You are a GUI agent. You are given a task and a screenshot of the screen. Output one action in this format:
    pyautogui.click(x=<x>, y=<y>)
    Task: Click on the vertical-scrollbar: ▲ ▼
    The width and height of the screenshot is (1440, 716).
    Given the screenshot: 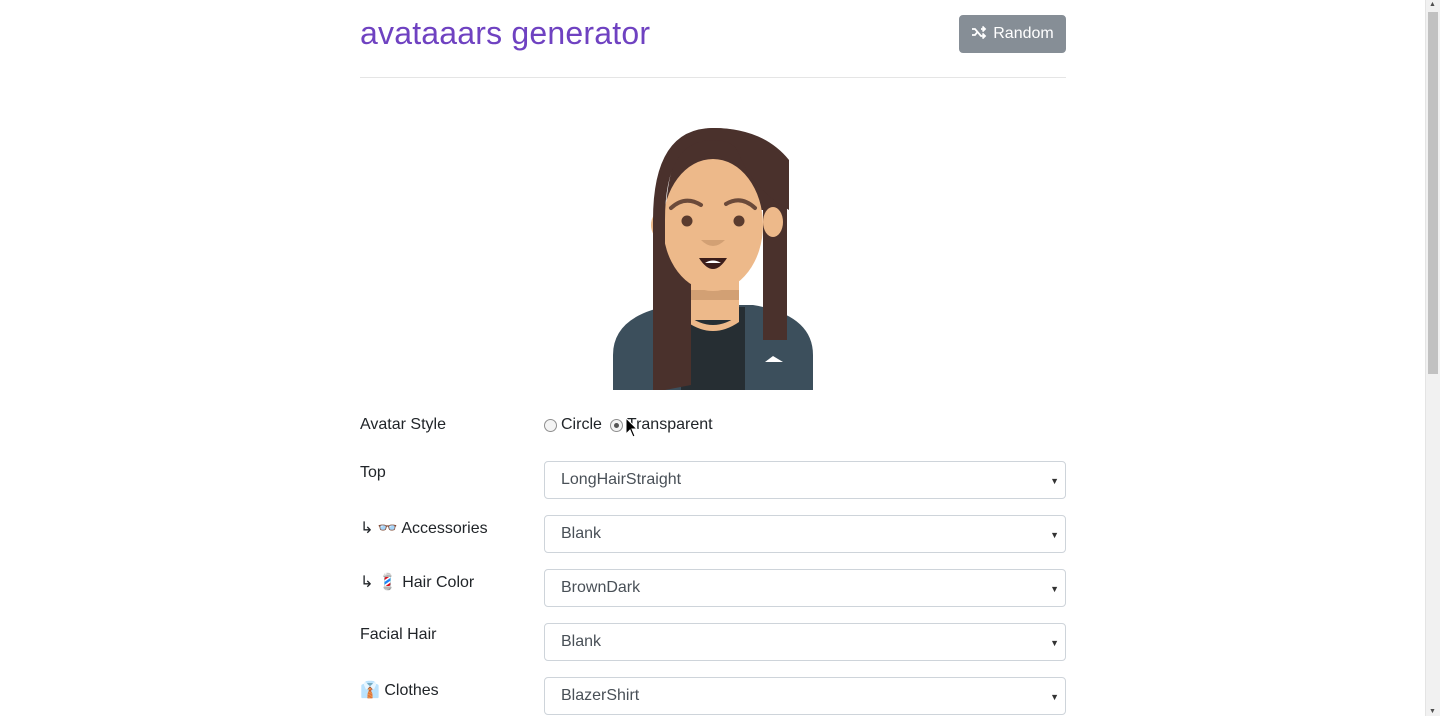 What is the action you would take?
    pyautogui.click(x=1432, y=358)
    